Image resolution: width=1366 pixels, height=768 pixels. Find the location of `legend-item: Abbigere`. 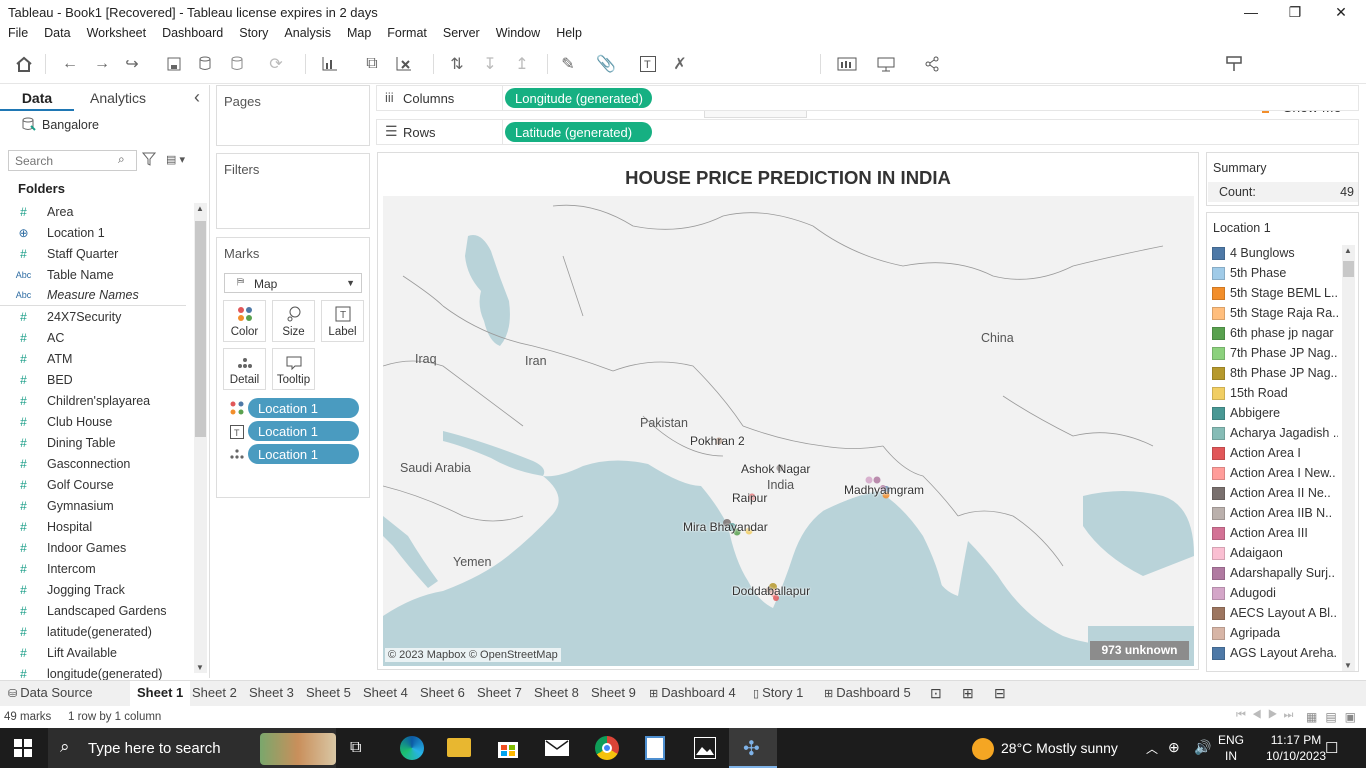

legend-item: Abbigere is located at coordinates (1275, 413).